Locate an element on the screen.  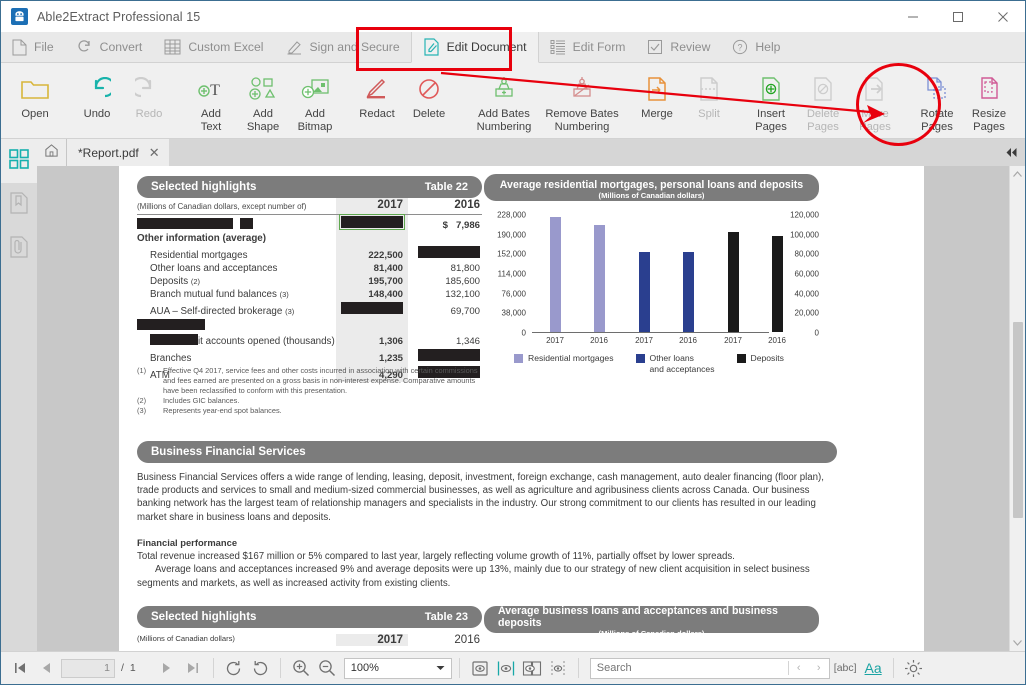
next-page-icon is located at coordinates (167, 668).